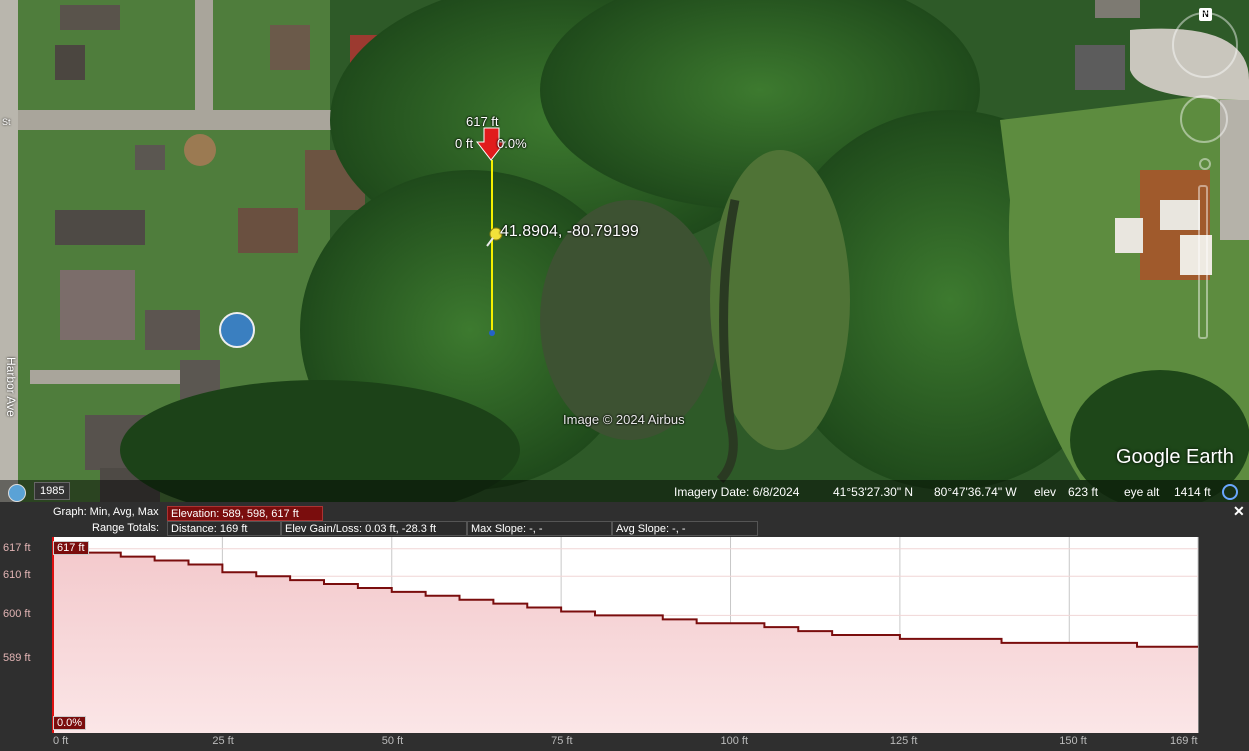 The width and height of the screenshot is (1249, 751). Describe the element at coordinates (1073, 741) in the screenshot. I see `x-tick-label: 150 ft` at that location.